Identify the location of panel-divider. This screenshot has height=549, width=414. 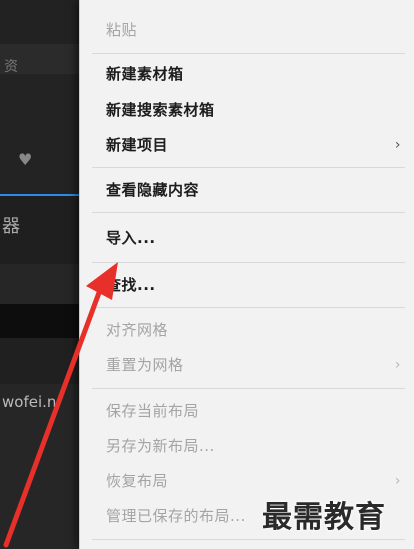
(40, 321).